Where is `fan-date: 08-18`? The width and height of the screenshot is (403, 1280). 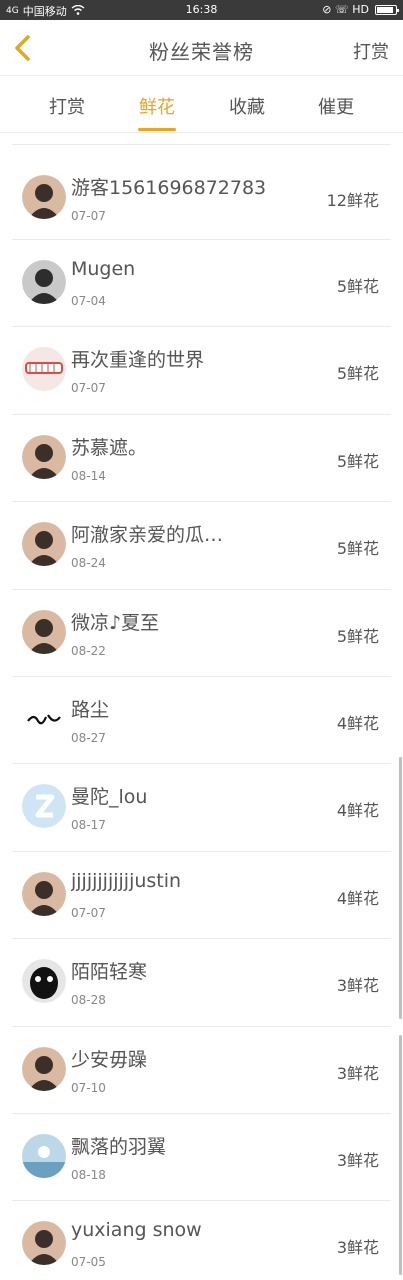
fan-date: 08-18 is located at coordinates (88, 1174).